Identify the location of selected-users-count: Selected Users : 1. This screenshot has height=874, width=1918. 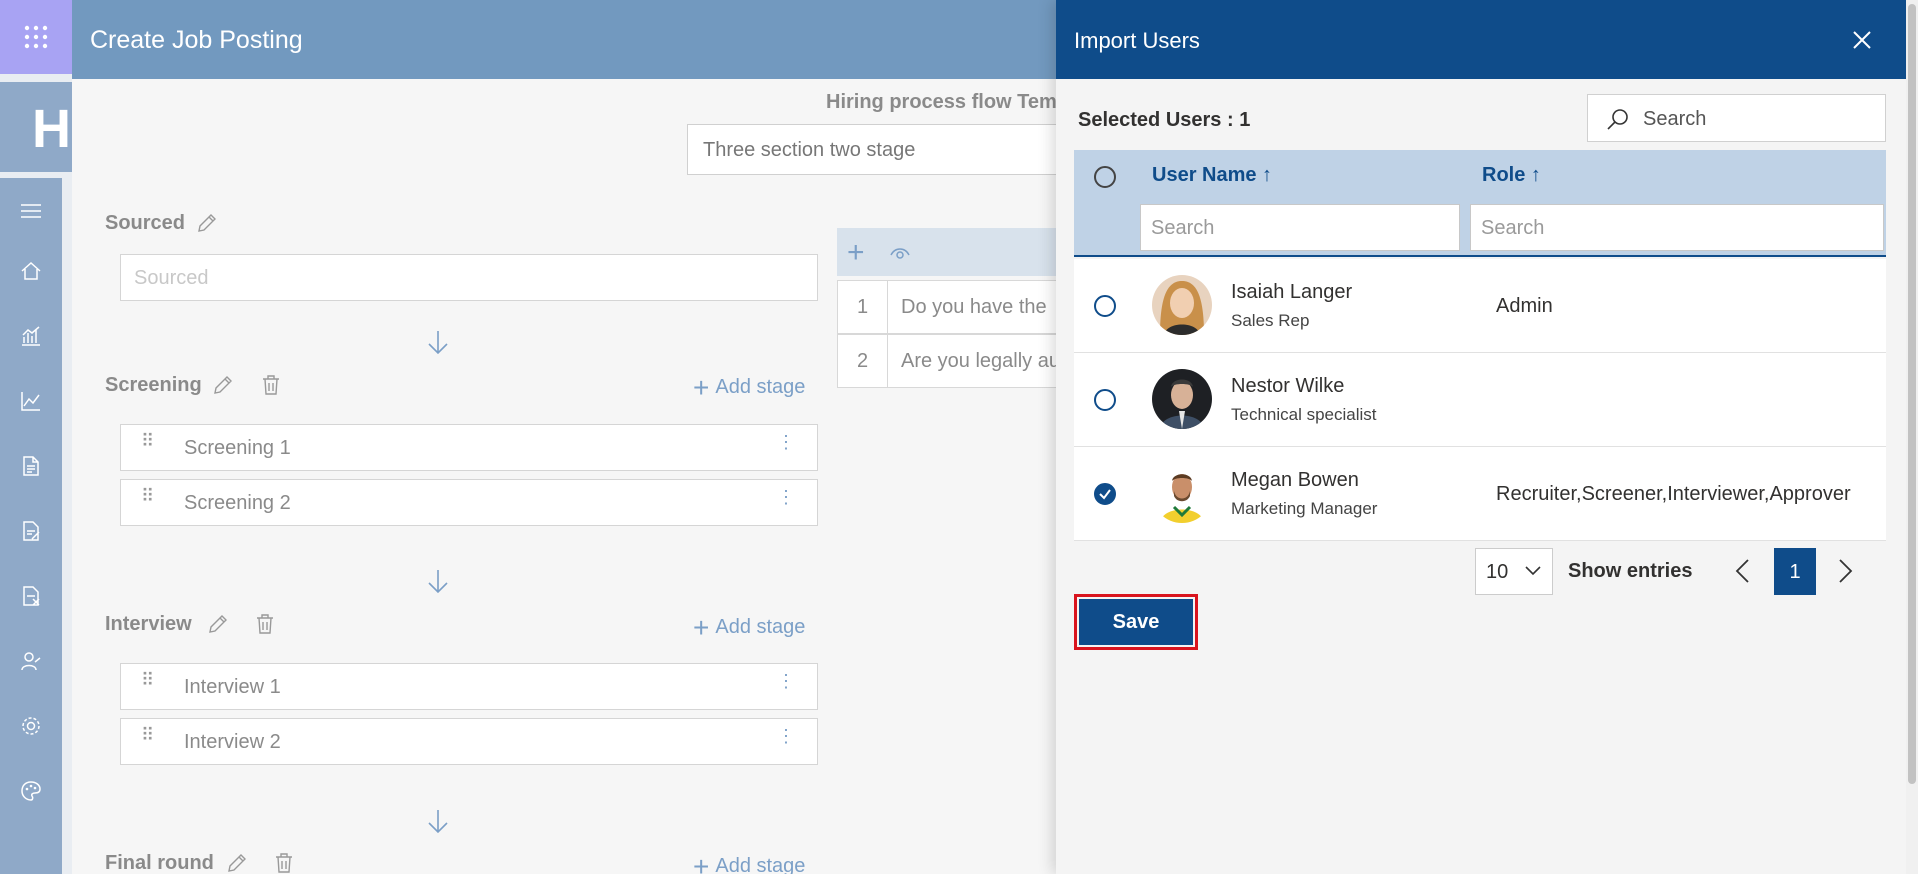
(1164, 120).